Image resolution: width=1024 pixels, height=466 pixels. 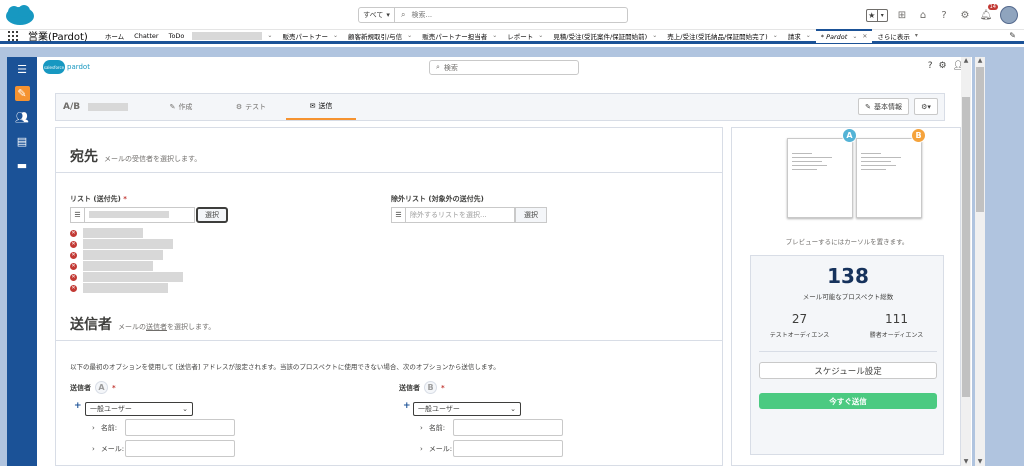 I want to click on notification-bell-icon: 🔔︎ 14, so click(x=988, y=13).